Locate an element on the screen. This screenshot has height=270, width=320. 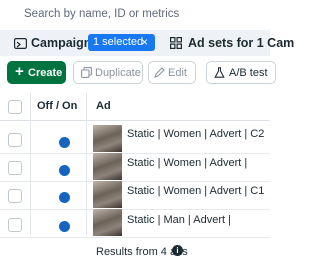
edit-button: Edit is located at coordinates (172, 72).